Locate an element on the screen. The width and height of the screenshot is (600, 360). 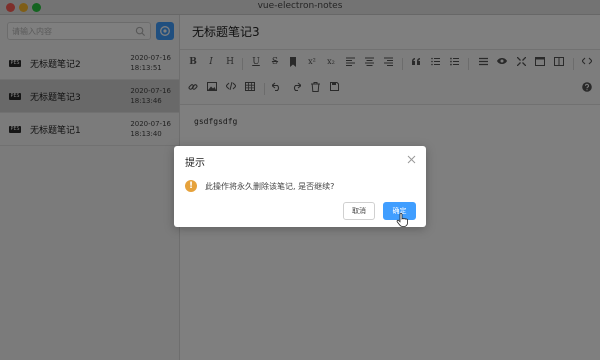
cancel-button: 取消 is located at coordinates (359, 211).